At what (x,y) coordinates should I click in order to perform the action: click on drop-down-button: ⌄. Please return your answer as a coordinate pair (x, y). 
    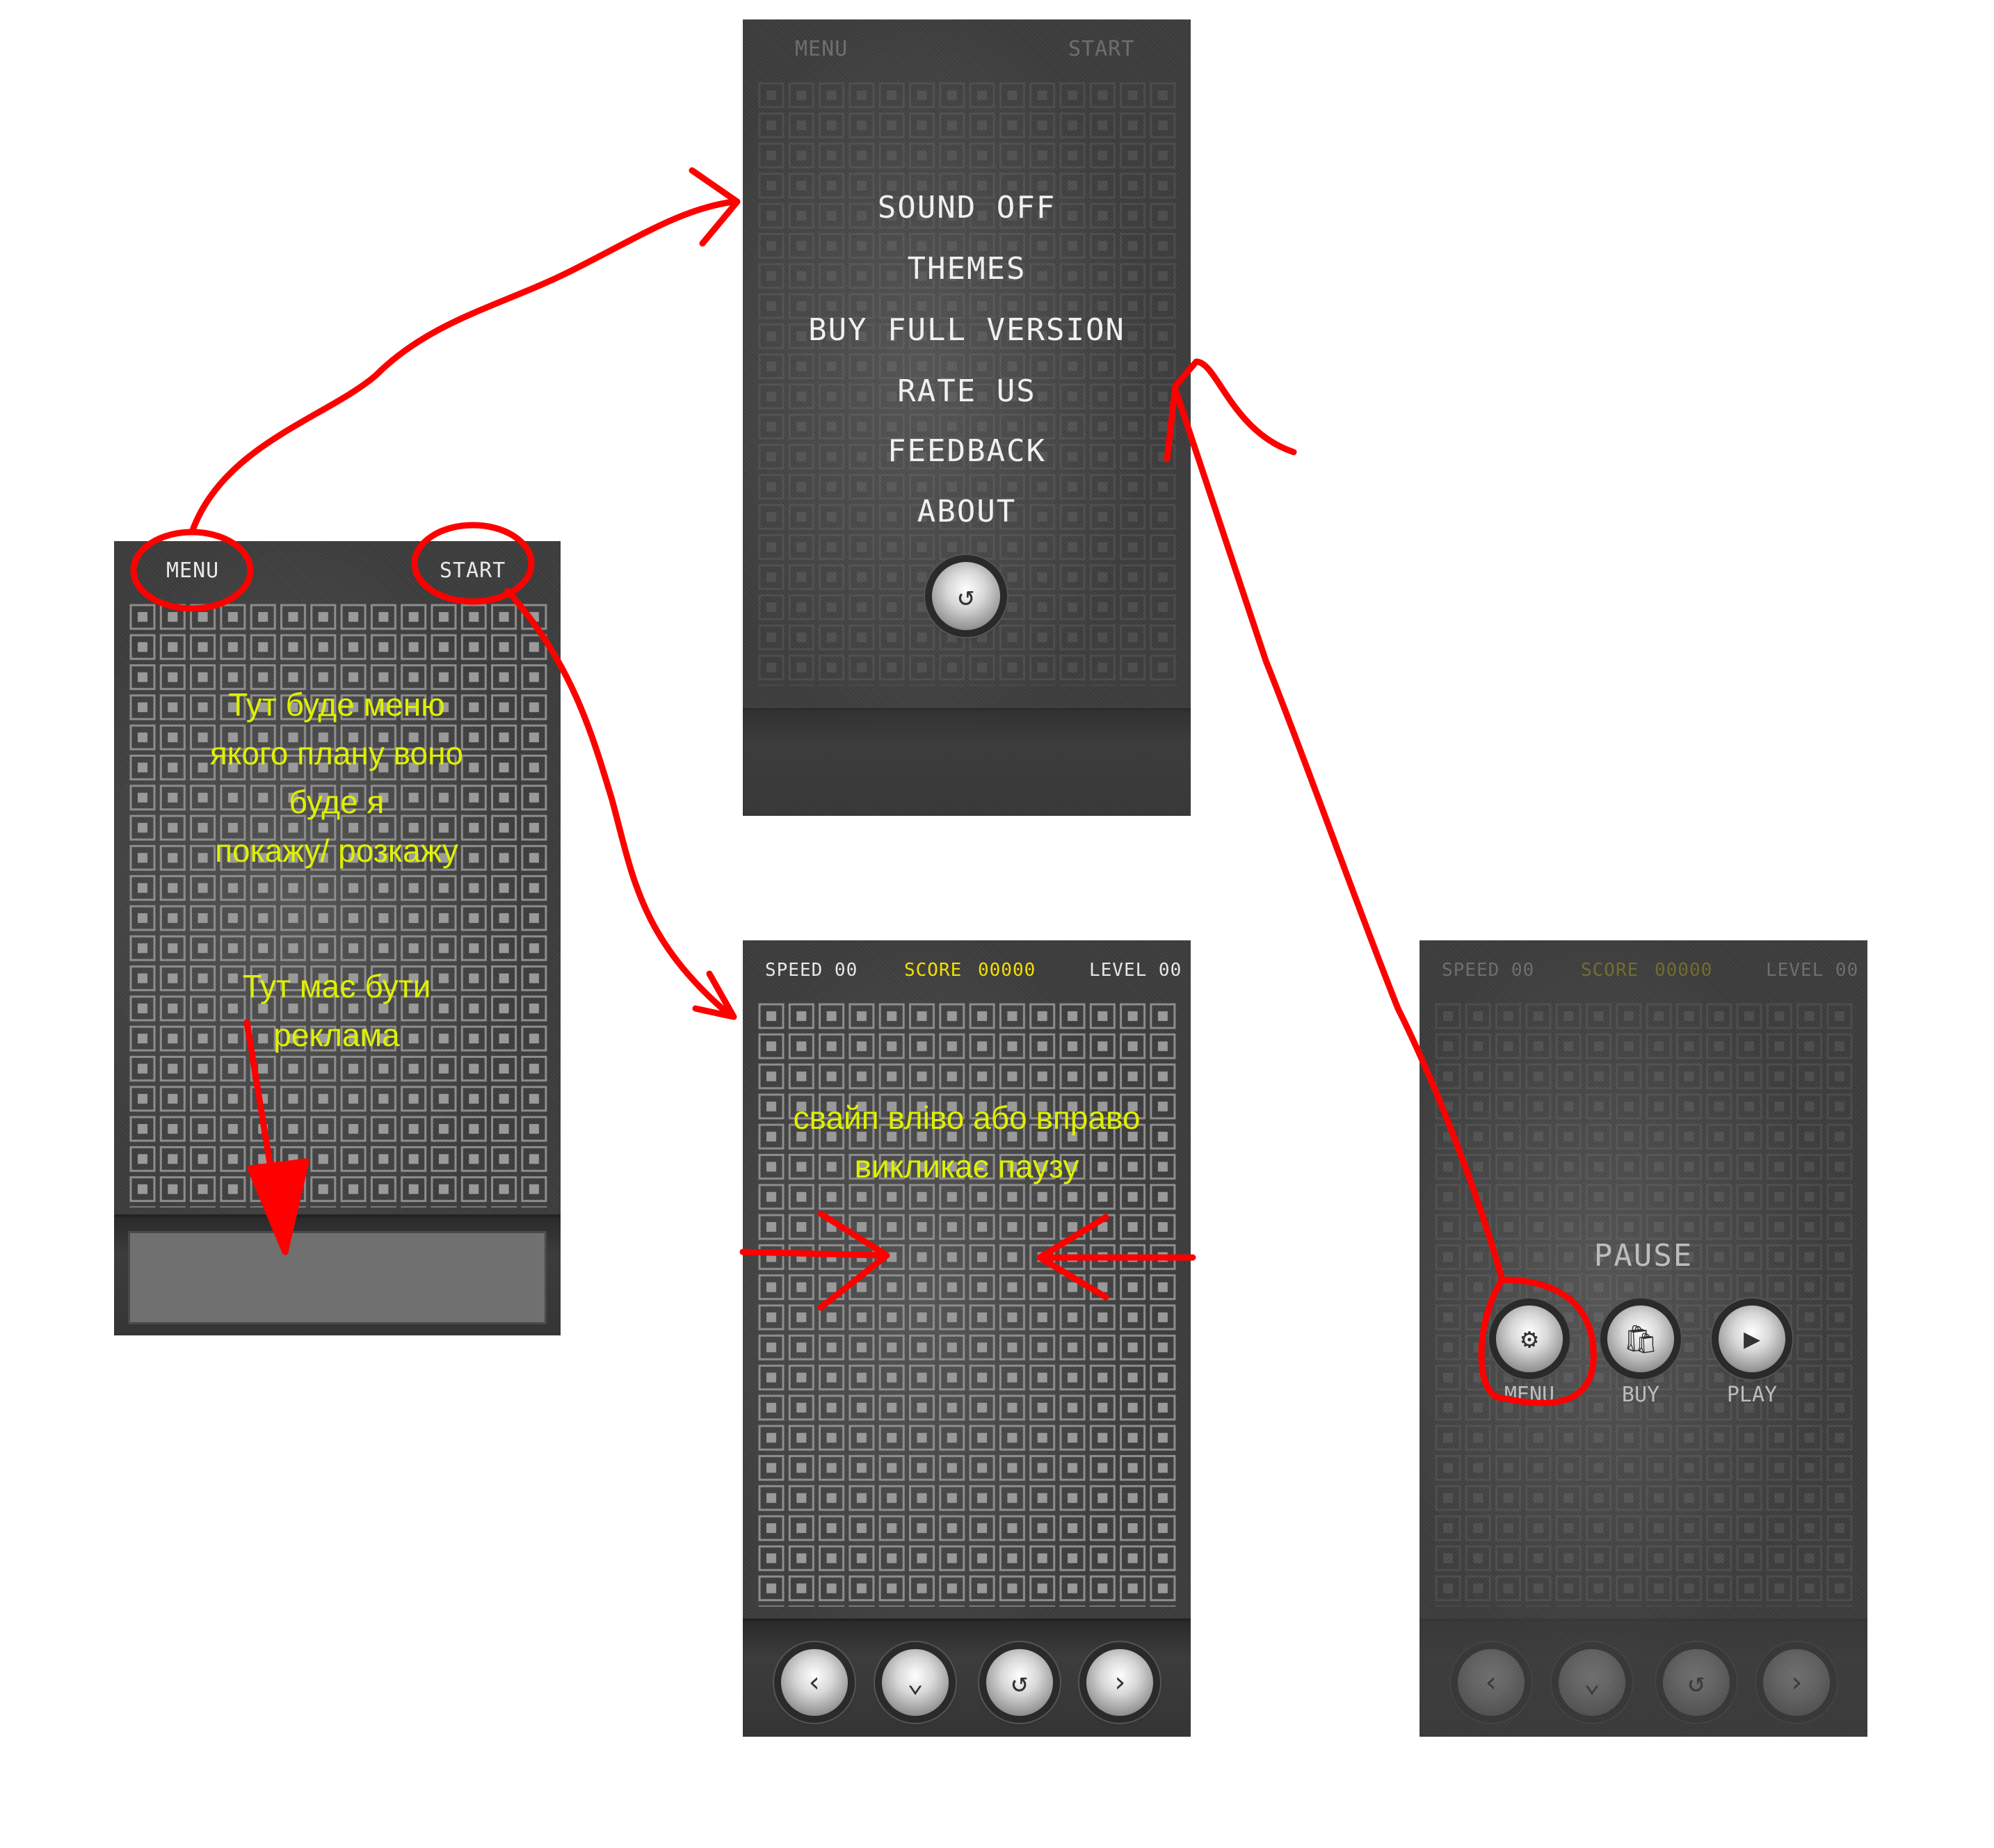
    Looking at the image, I should click on (915, 1682).